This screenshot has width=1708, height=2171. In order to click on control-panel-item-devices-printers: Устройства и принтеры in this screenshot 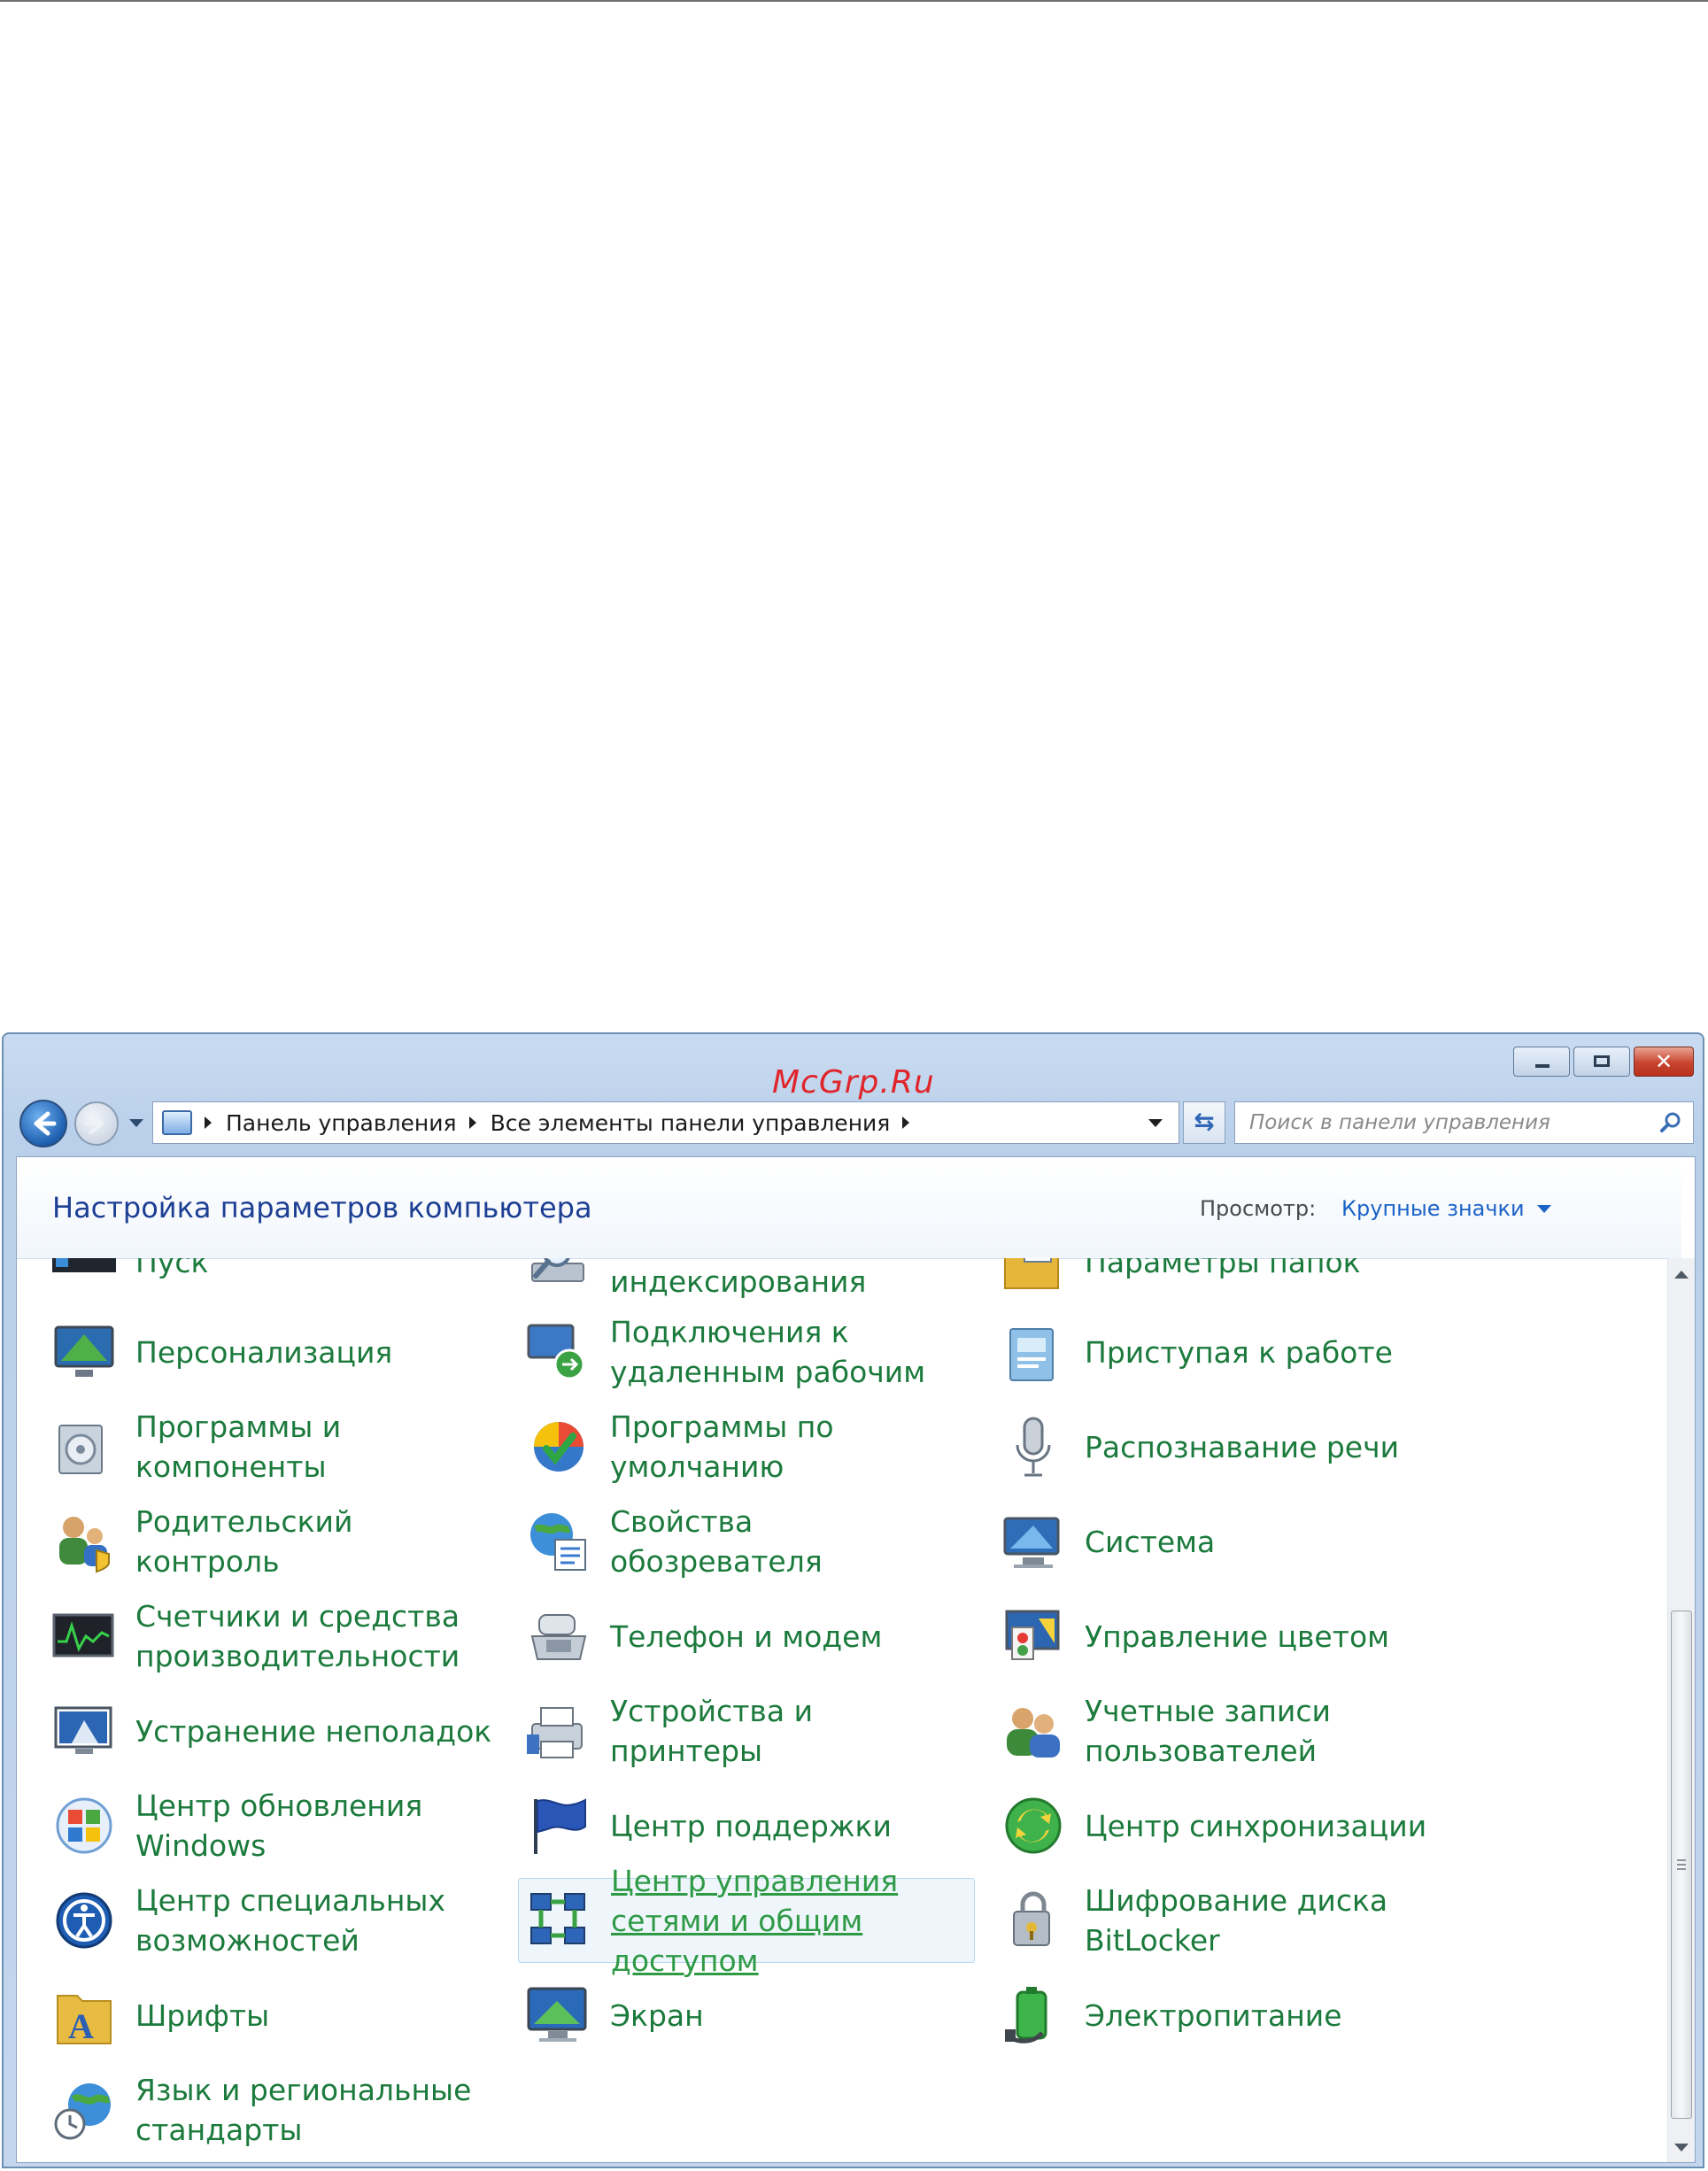, I will do `click(751, 1730)`.